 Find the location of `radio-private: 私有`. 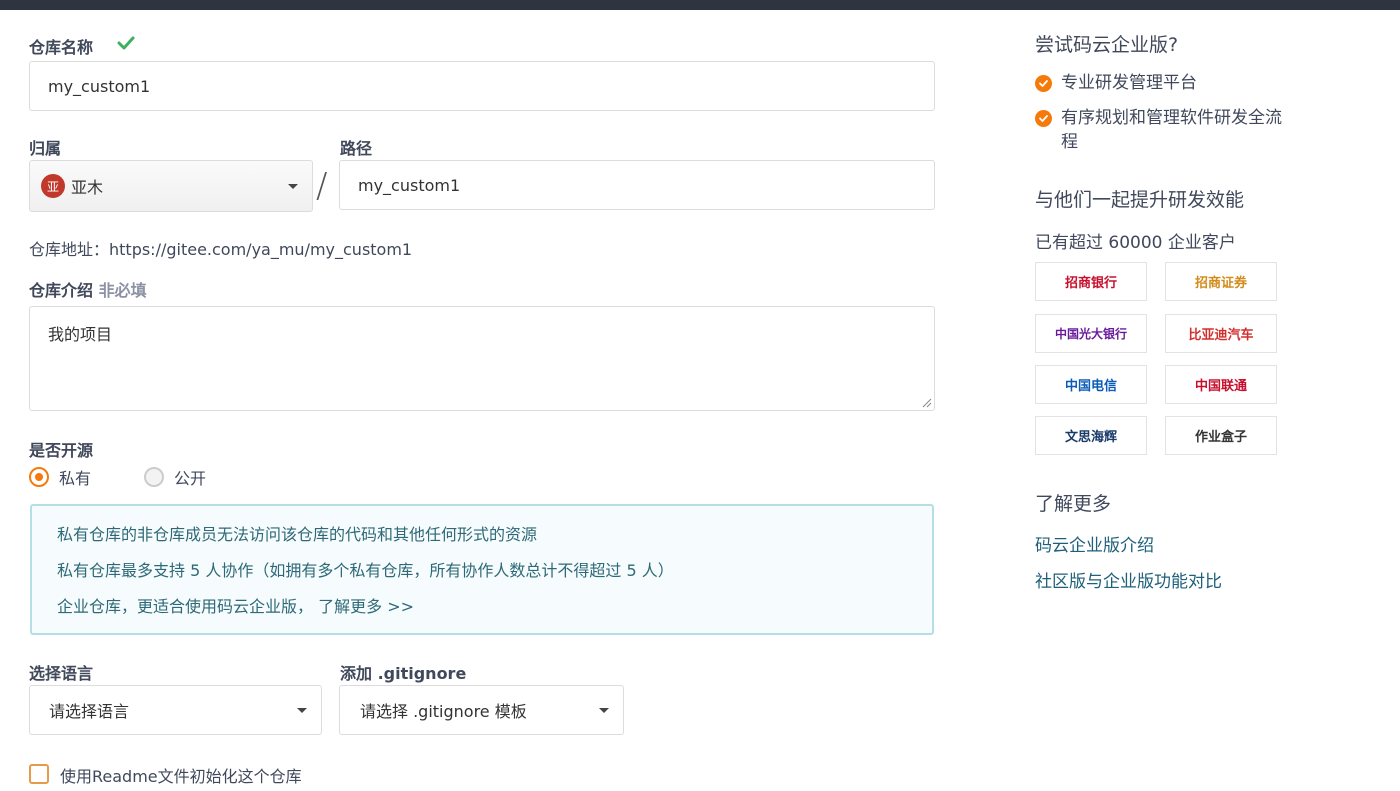

radio-private: 私有 is located at coordinates (60, 477).